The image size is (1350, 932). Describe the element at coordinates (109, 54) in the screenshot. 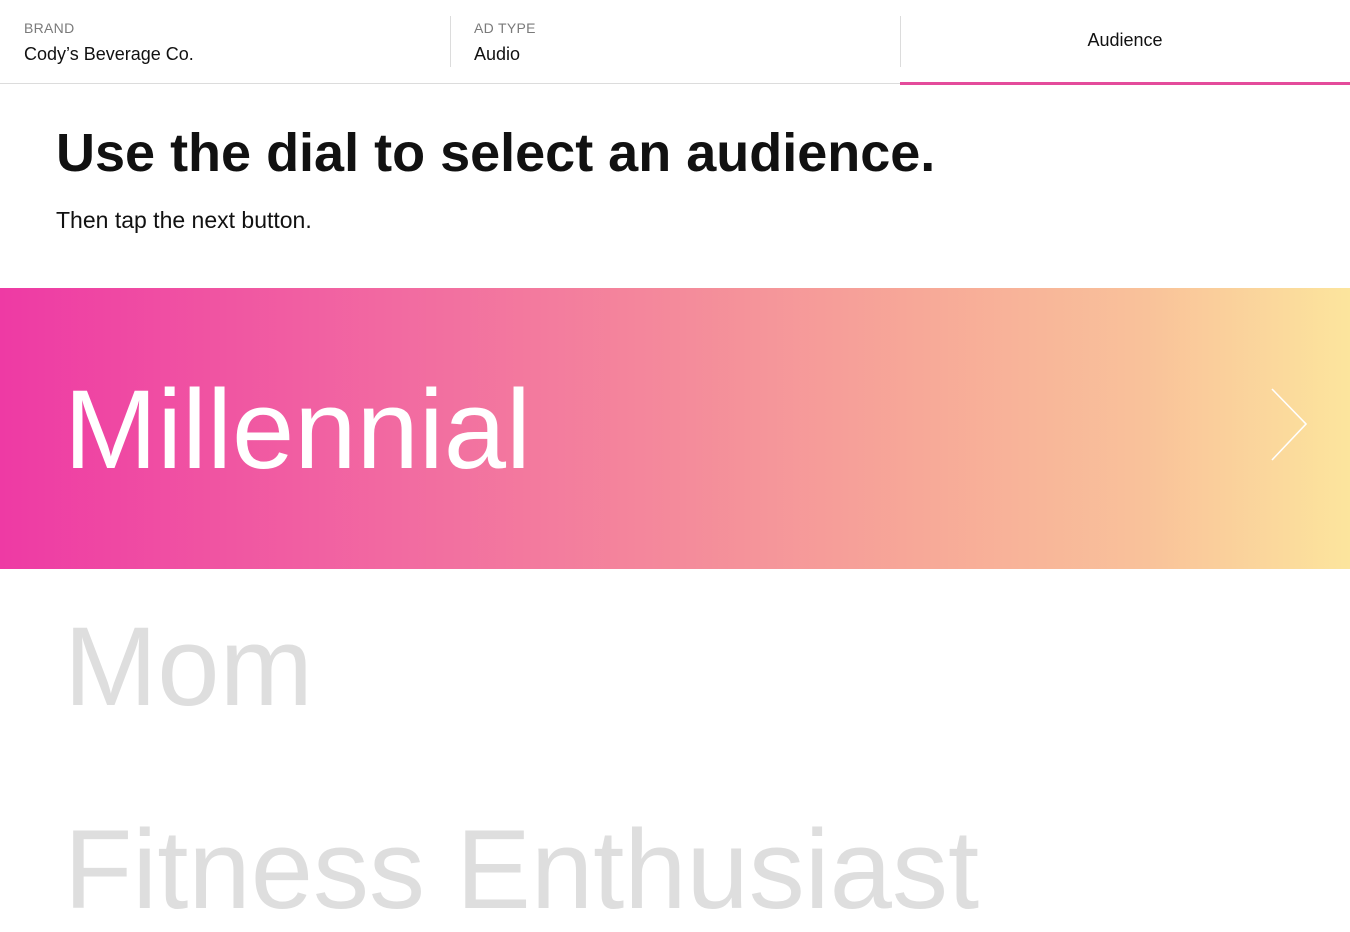

I see `step-brand-value: Cody’s Beverage Co.` at that location.